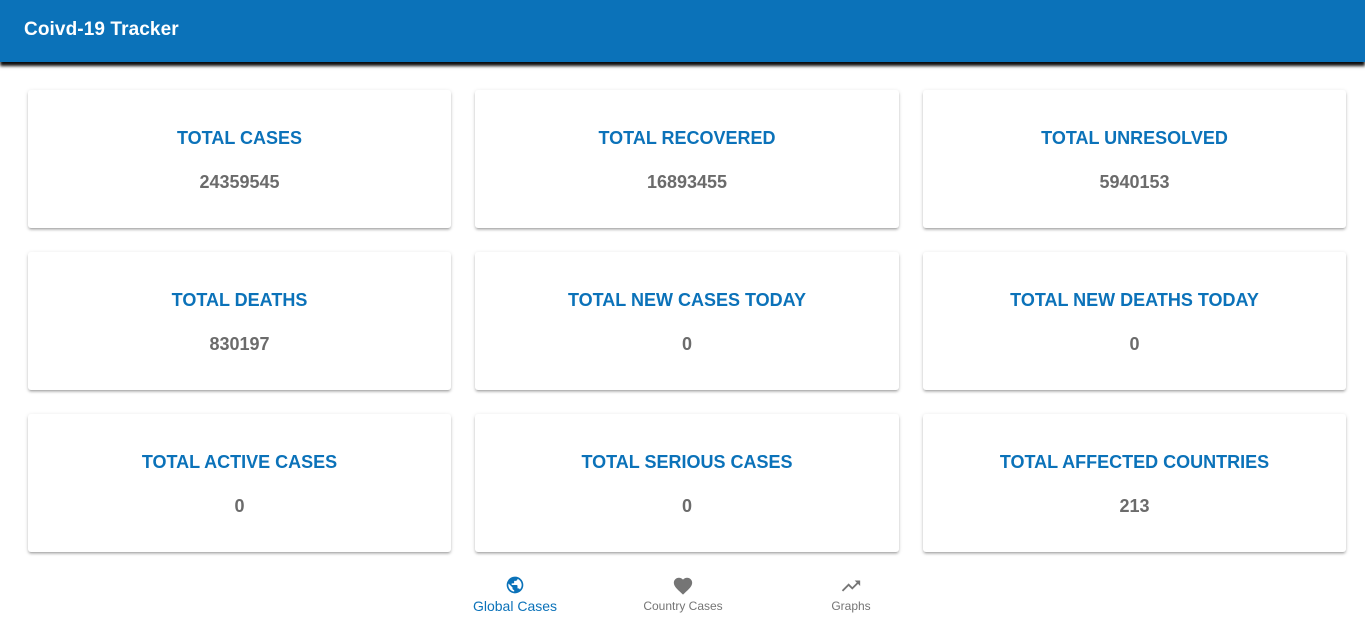 The width and height of the screenshot is (1365, 620). What do you see at coordinates (1134, 300) in the screenshot?
I see `stat-label: TOTAL NEW DEATHS TODAY` at bounding box center [1134, 300].